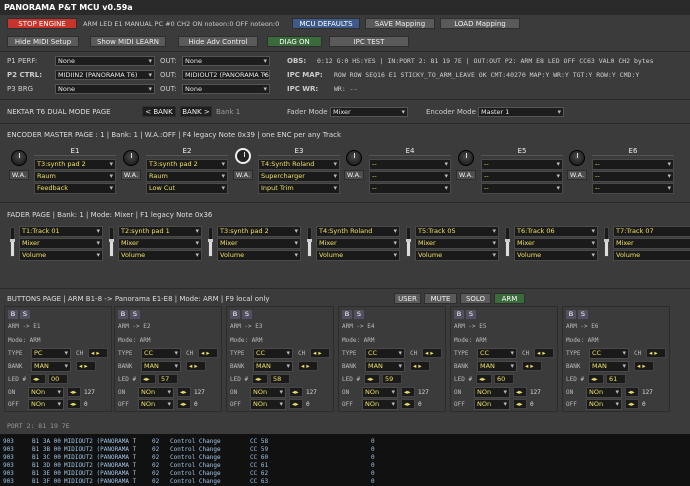  I want to click on fader-track-select: T3:synth pad 2, so click(259, 231).